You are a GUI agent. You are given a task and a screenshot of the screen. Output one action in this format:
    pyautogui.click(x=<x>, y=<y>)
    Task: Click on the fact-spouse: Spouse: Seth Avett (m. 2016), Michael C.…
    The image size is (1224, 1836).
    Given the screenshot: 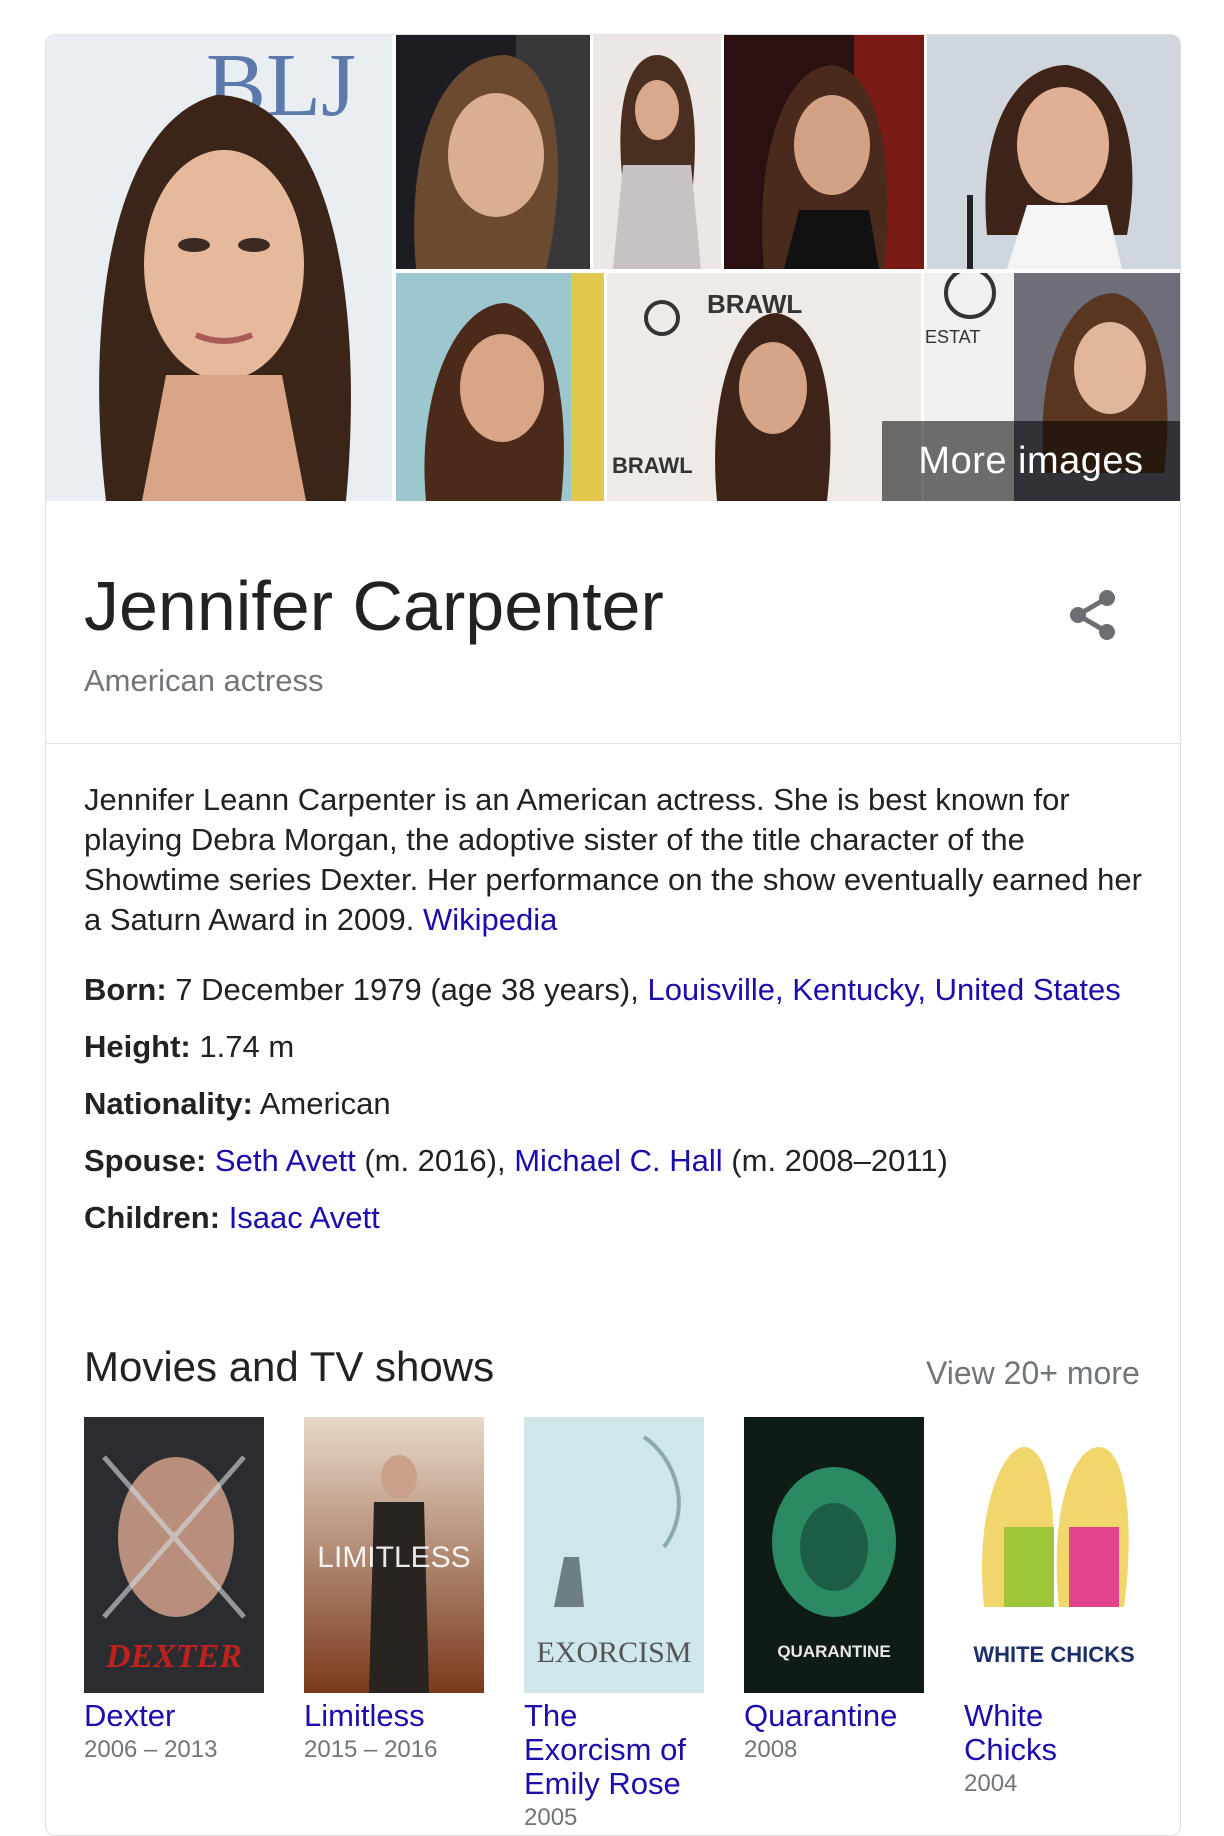 What is the action you would take?
    pyautogui.click(x=614, y=1161)
    